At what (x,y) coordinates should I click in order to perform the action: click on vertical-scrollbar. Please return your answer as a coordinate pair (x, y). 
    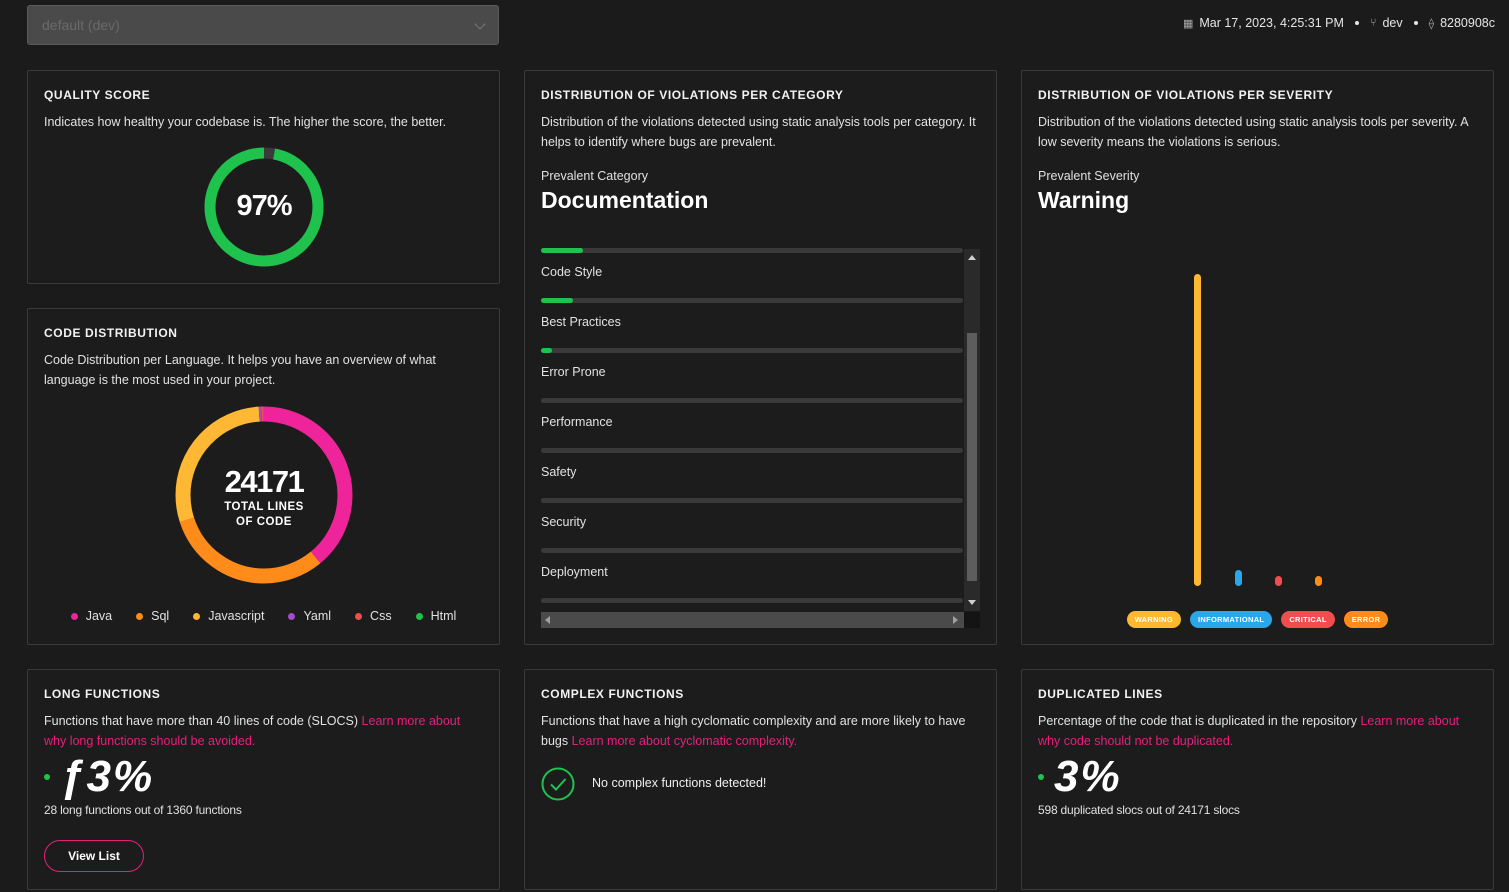
    Looking at the image, I should click on (972, 430).